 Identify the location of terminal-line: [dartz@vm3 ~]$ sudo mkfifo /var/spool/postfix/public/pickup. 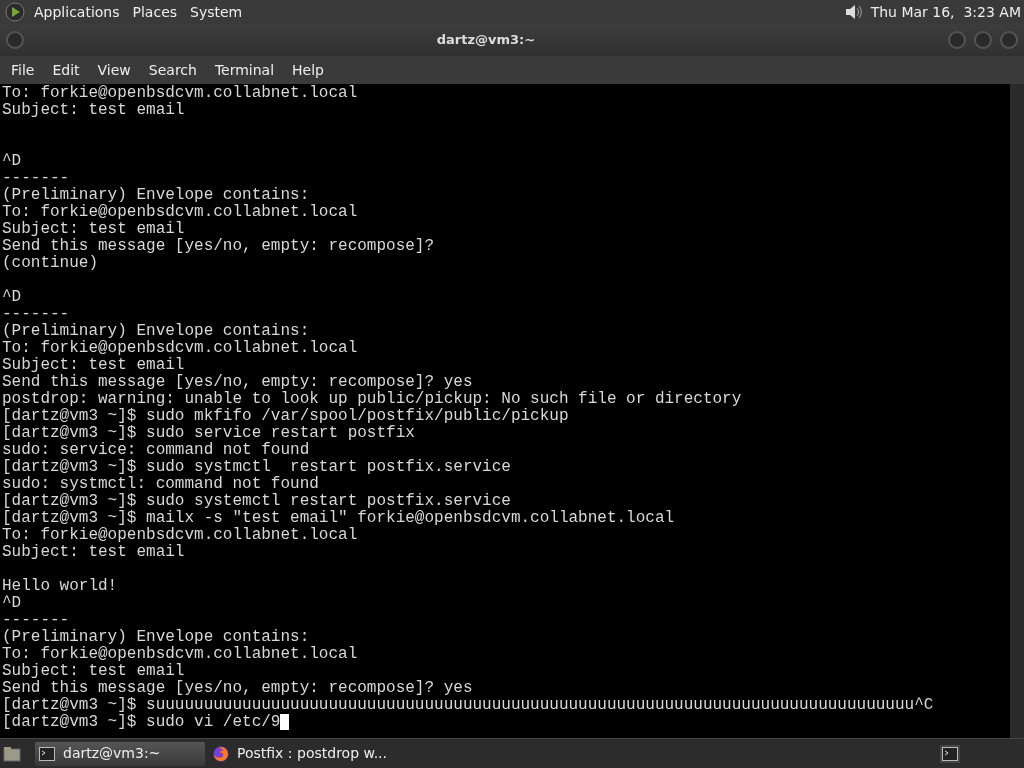
(285, 416).